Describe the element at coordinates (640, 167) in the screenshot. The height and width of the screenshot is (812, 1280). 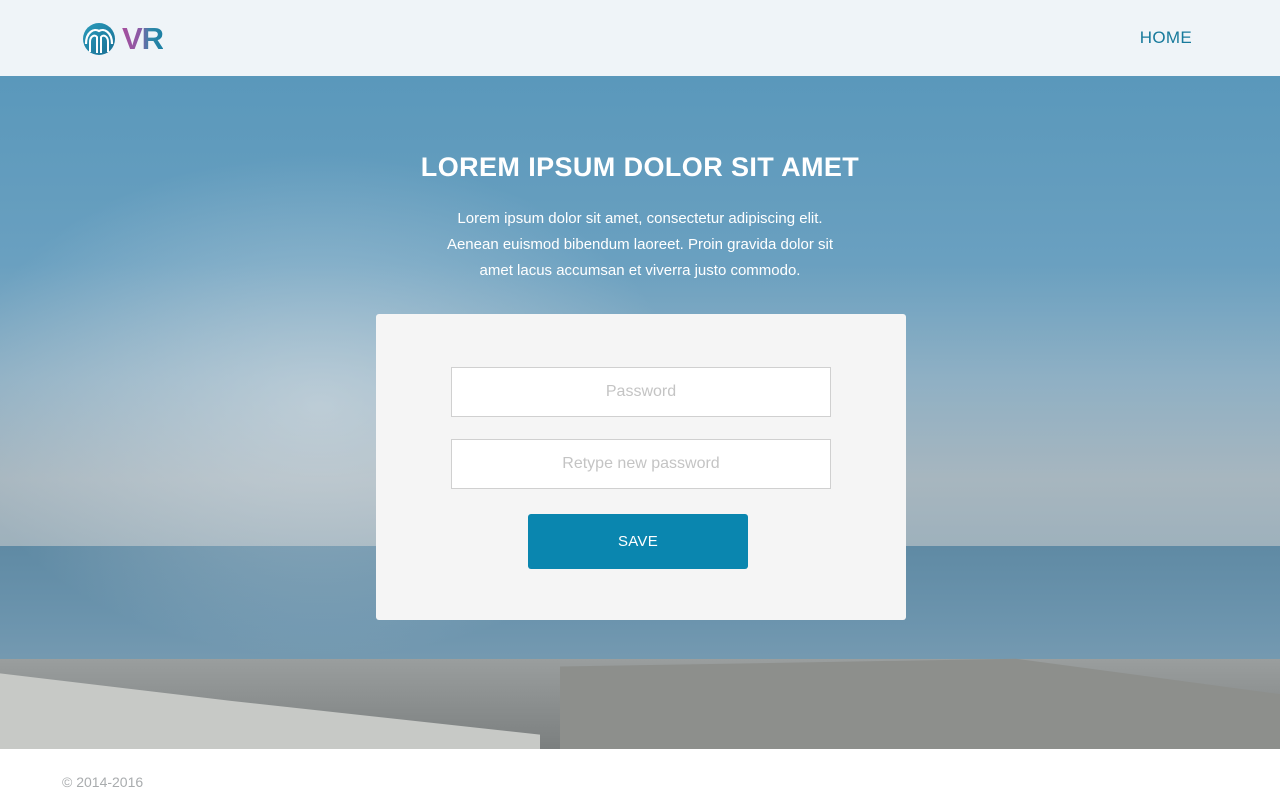
I see `hero-title: LOREM IPSUM DOLOR SIT AMET` at that location.